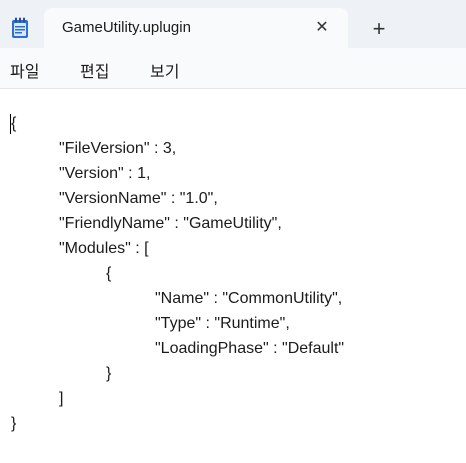  I want to click on tab-title: GameUtility.uplugin, so click(126, 27).